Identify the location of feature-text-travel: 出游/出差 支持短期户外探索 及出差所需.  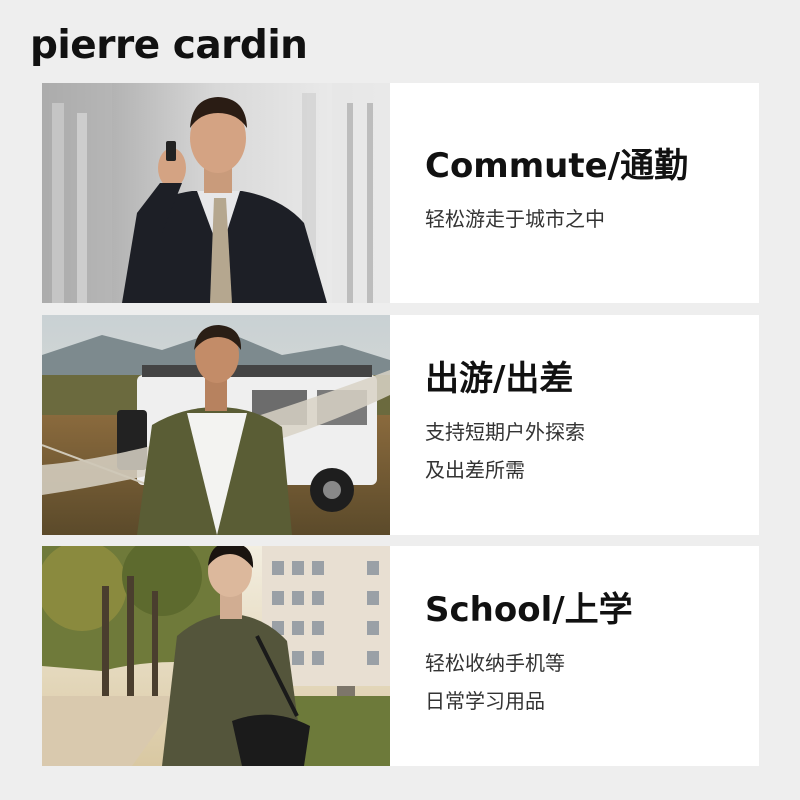
(574, 425).